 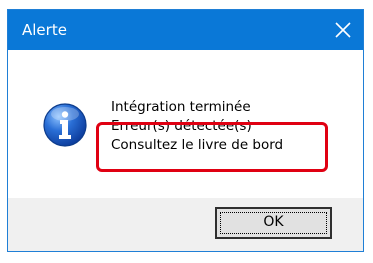 What do you see at coordinates (44, 30) in the screenshot?
I see `window-title: Alerte` at bounding box center [44, 30].